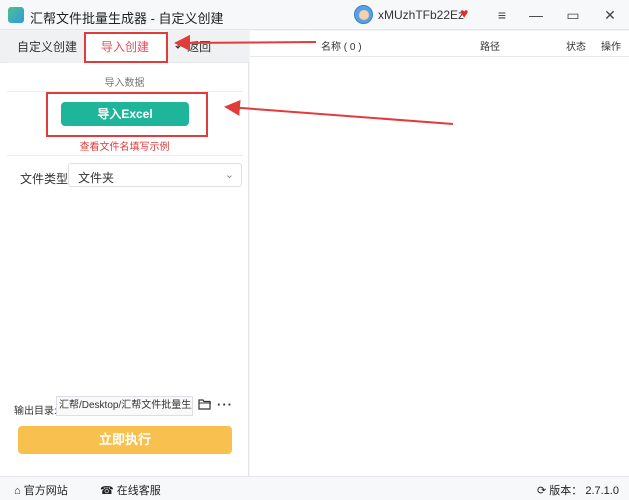 The image size is (629, 500). I want to click on output-dir-input: 汇帮/Desktop/汇帮文件批量生成器, so click(124, 406).